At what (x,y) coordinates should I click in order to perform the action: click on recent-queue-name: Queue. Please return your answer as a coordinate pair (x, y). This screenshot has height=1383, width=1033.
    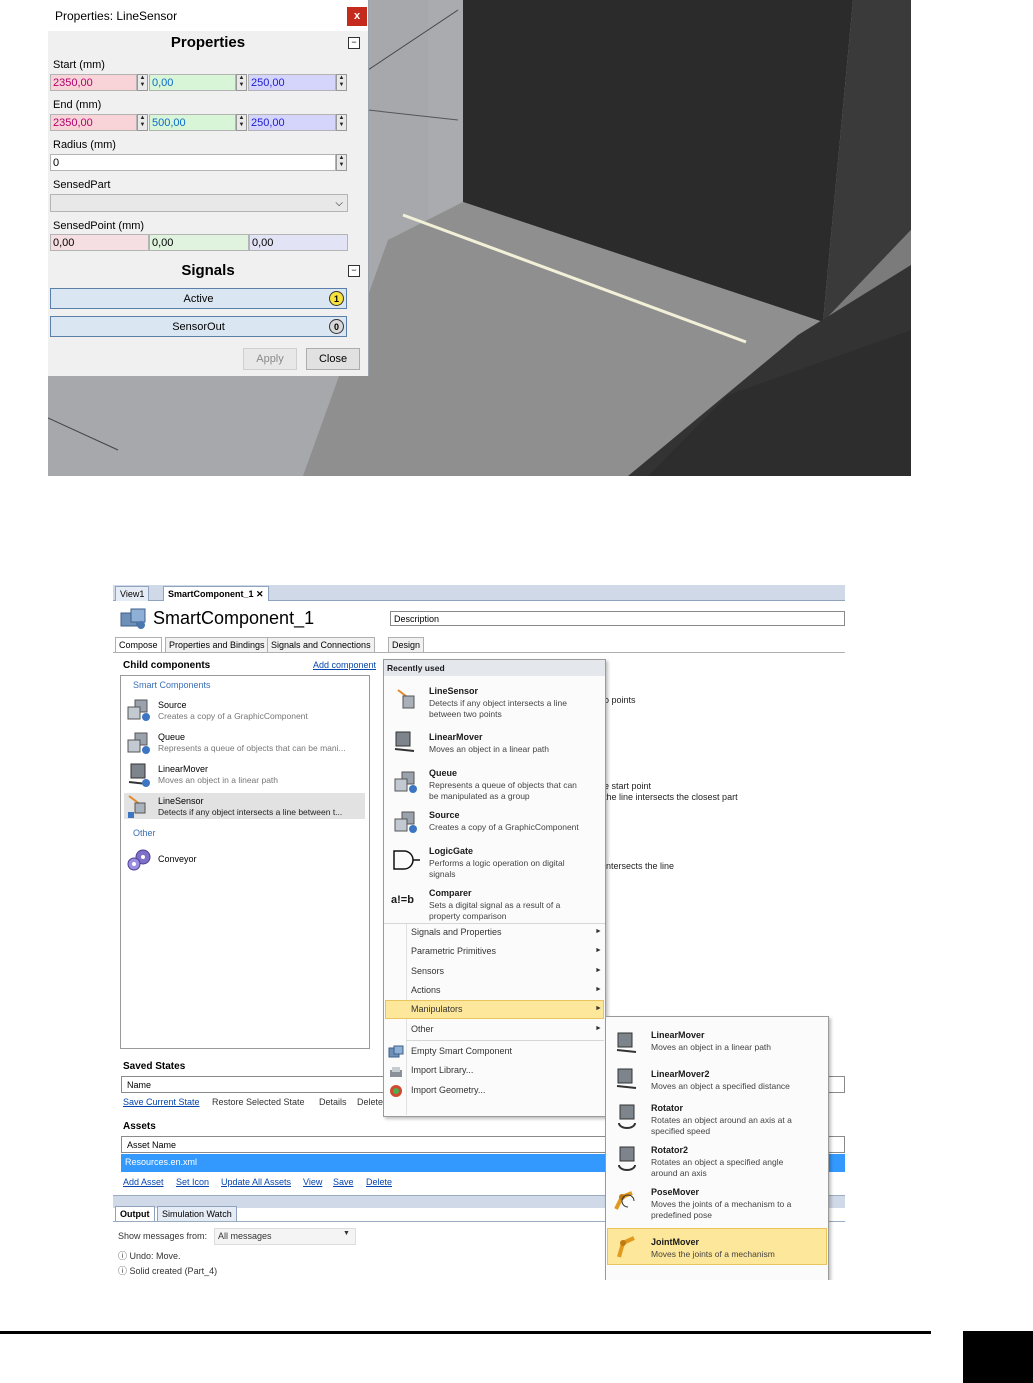
    Looking at the image, I should click on (443, 773).